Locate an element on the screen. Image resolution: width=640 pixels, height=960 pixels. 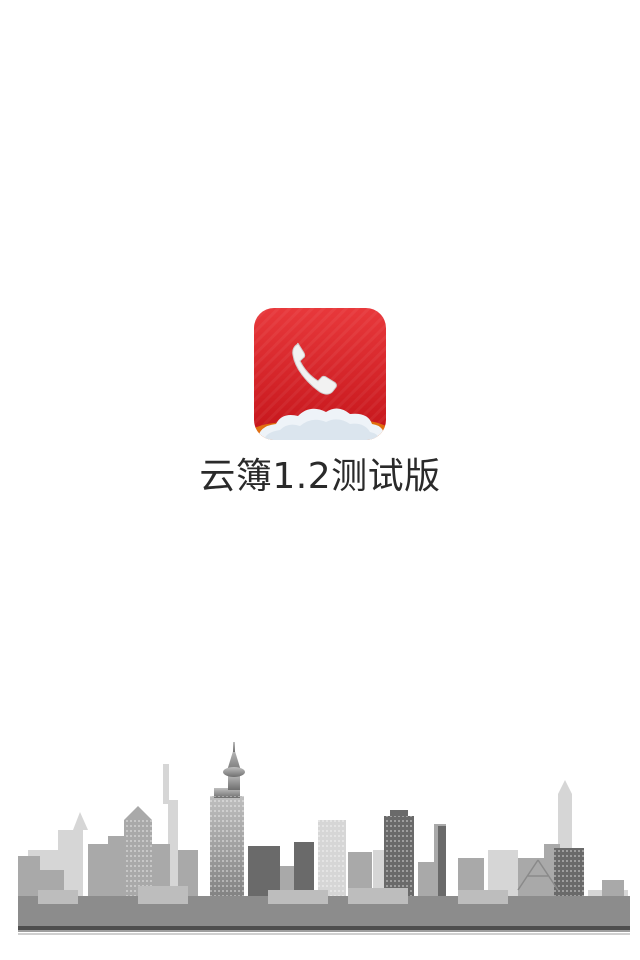
app-logo-icon is located at coordinates (320, 374).